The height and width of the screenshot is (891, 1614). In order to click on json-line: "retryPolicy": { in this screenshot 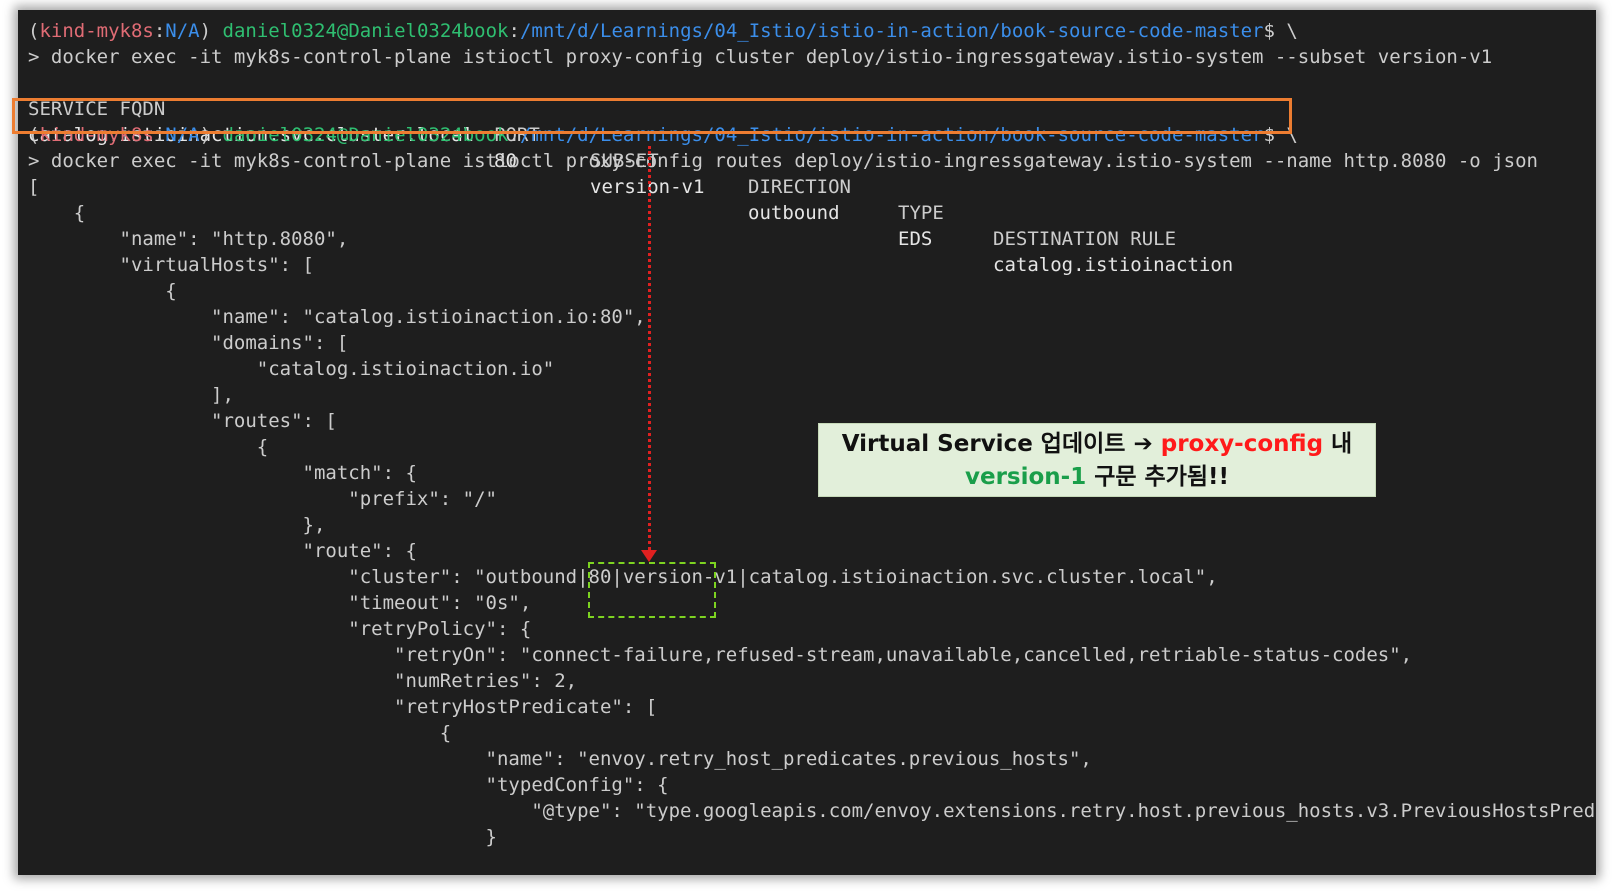, I will do `click(280, 629)`.